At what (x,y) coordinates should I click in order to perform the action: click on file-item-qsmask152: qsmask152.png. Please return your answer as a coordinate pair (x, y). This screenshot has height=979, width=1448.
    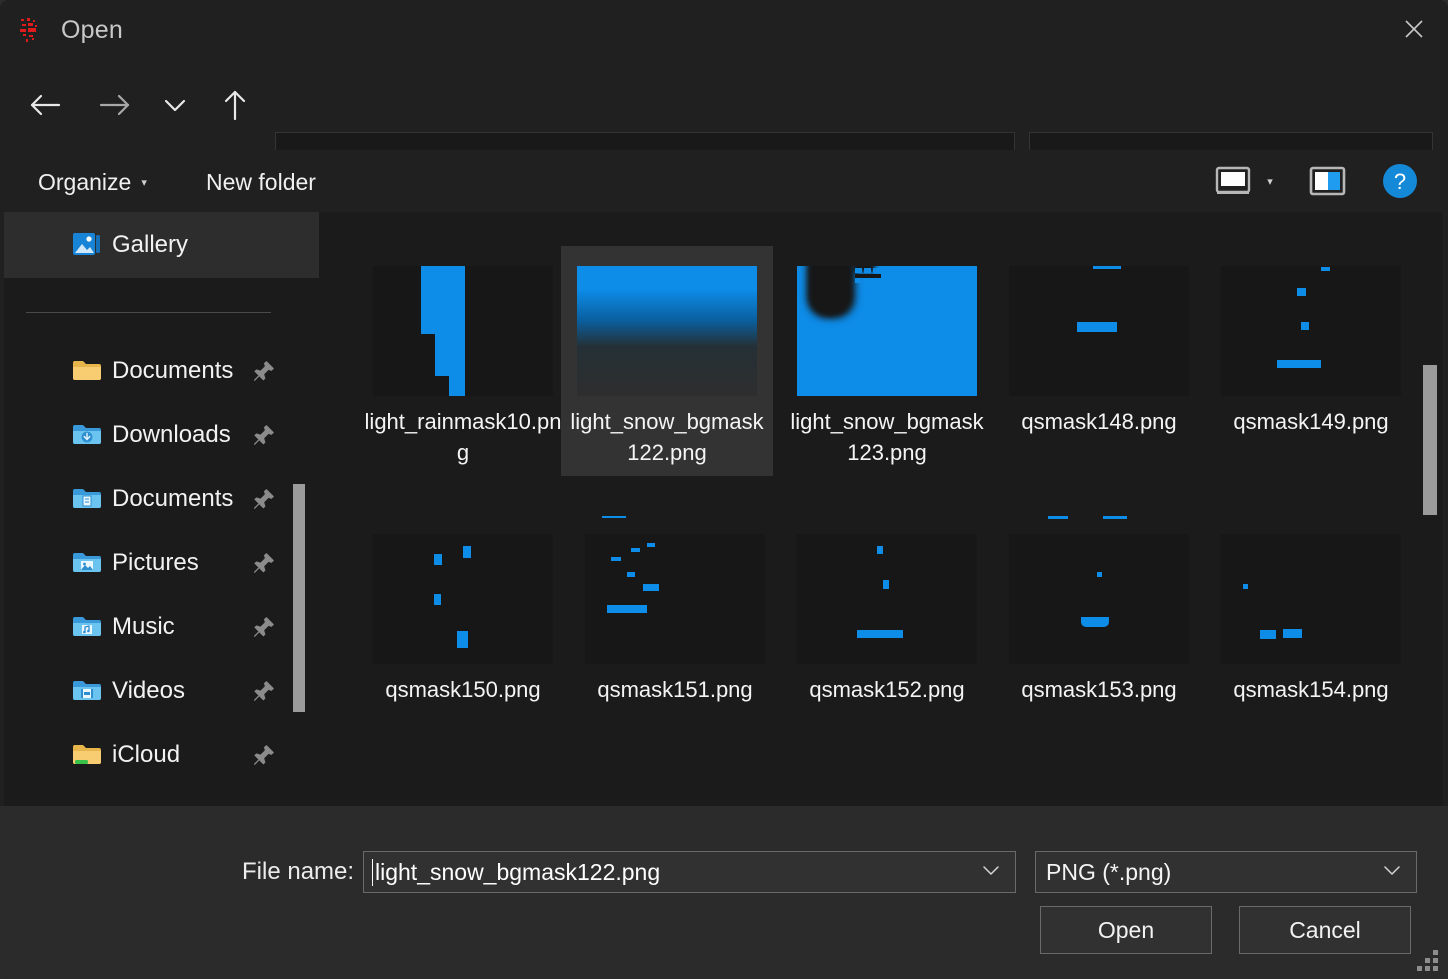
    Looking at the image, I should click on (887, 617).